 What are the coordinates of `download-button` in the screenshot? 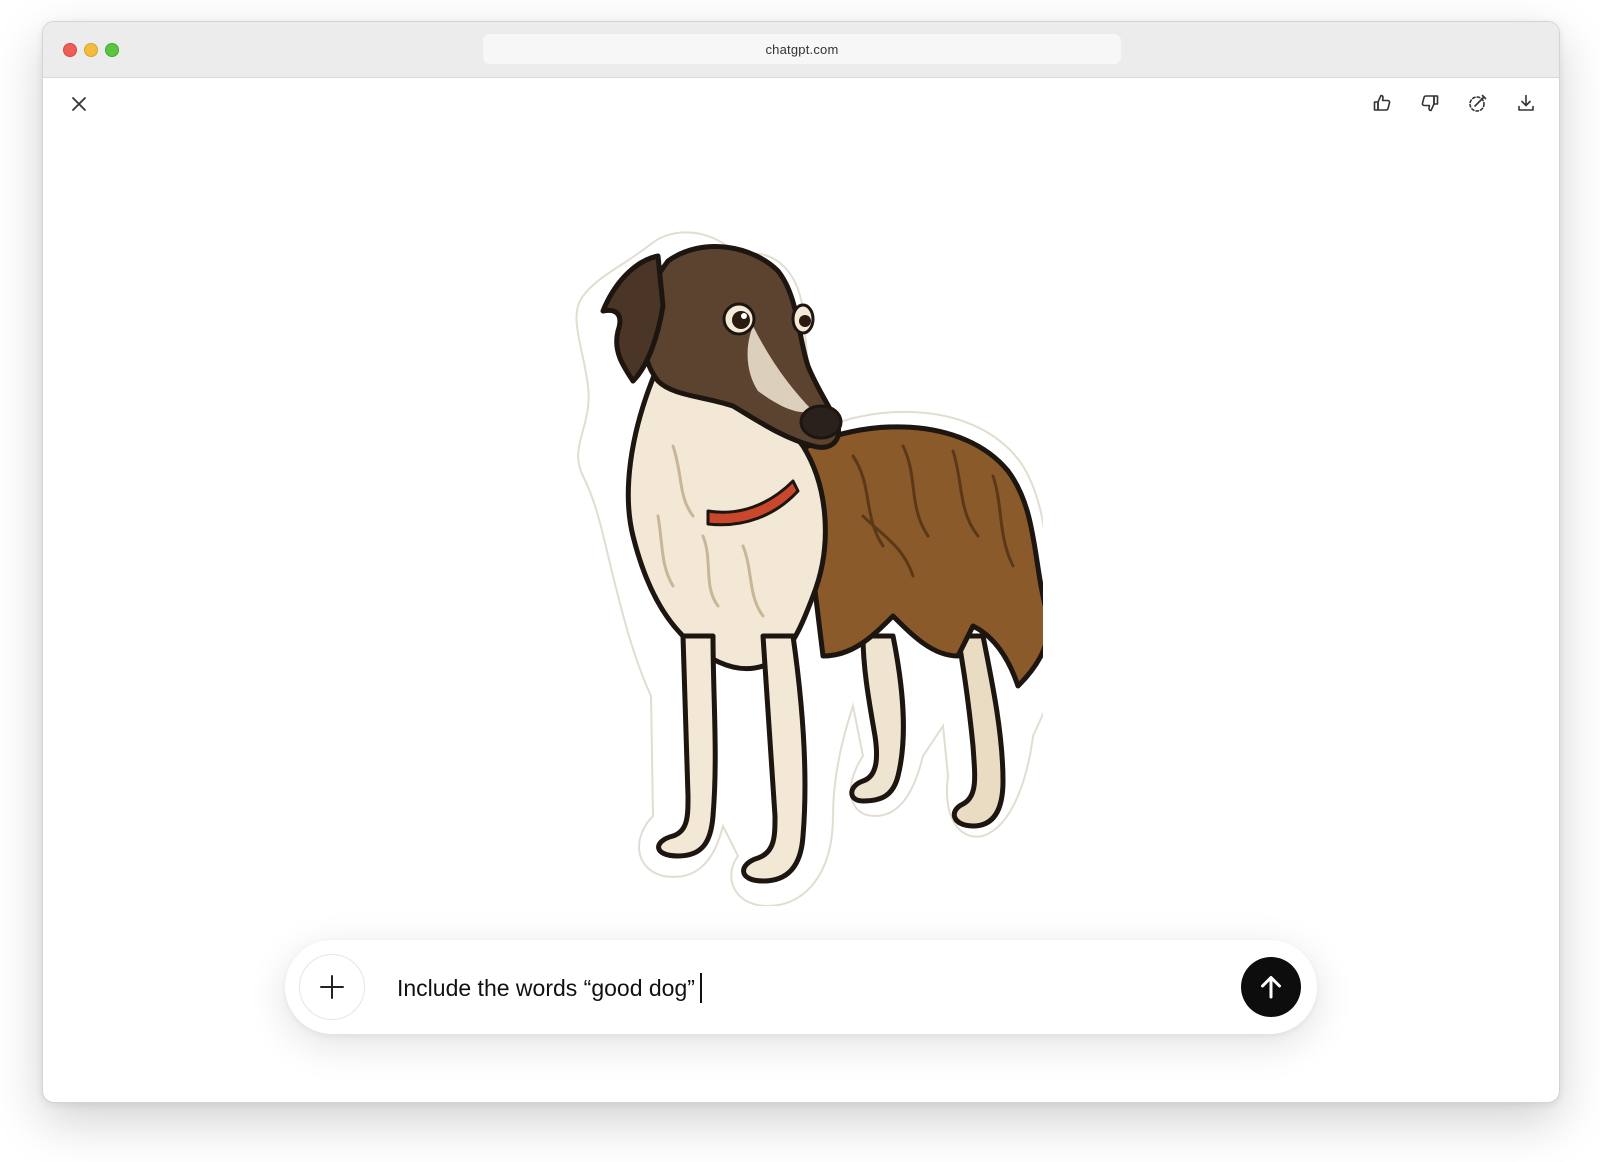 It's located at (1526, 103).